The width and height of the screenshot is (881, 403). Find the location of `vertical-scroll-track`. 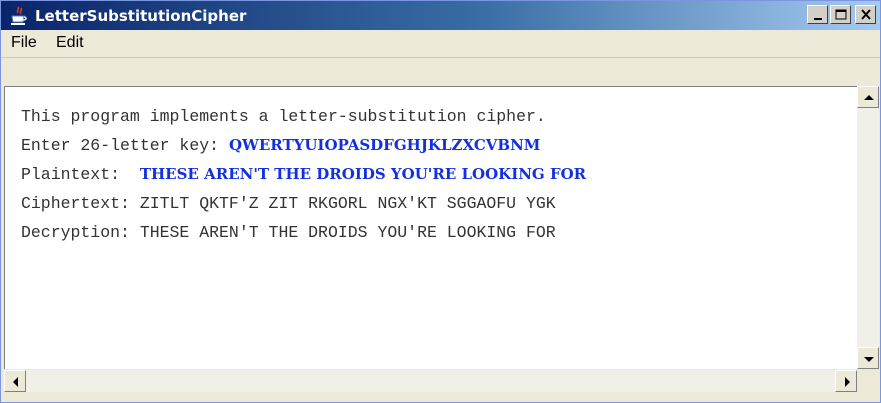

vertical-scroll-track is located at coordinates (868, 227).